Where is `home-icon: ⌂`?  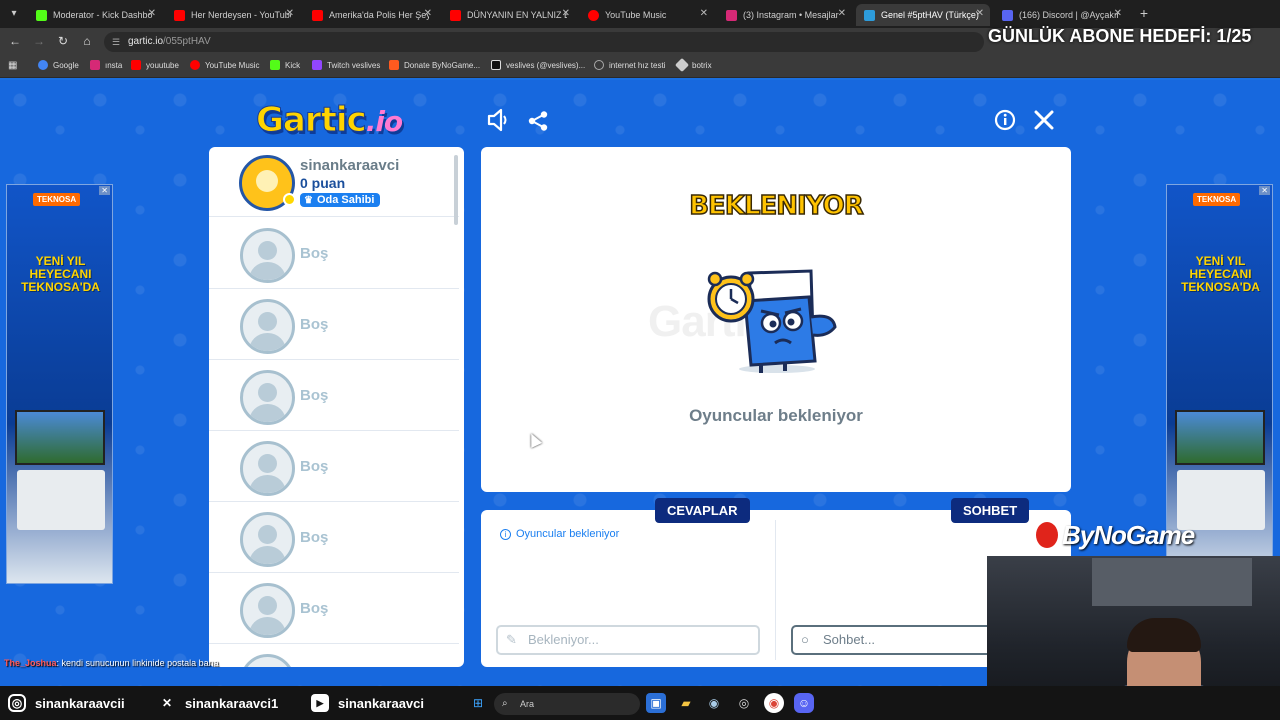
home-icon: ⌂ is located at coordinates (87, 41).